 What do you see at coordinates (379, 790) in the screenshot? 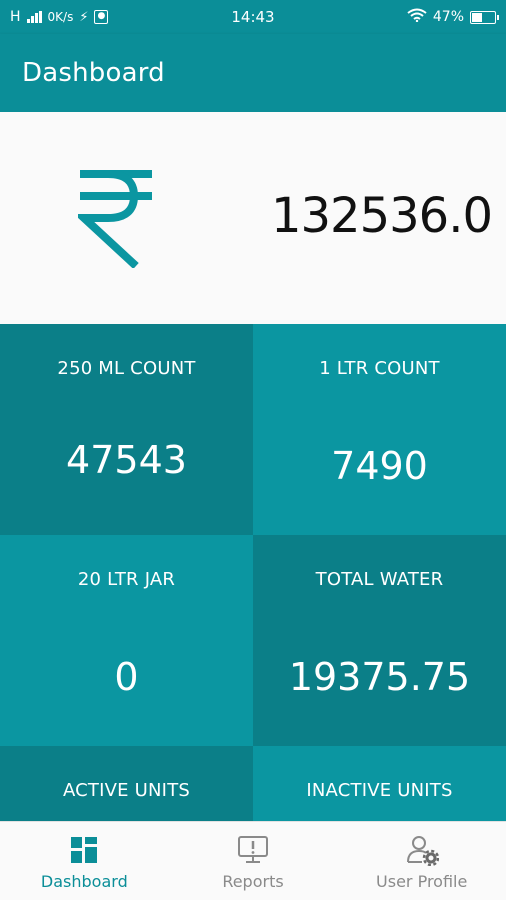
I see `tile-label: INACTIVE UNITS` at bounding box center [379, 790].